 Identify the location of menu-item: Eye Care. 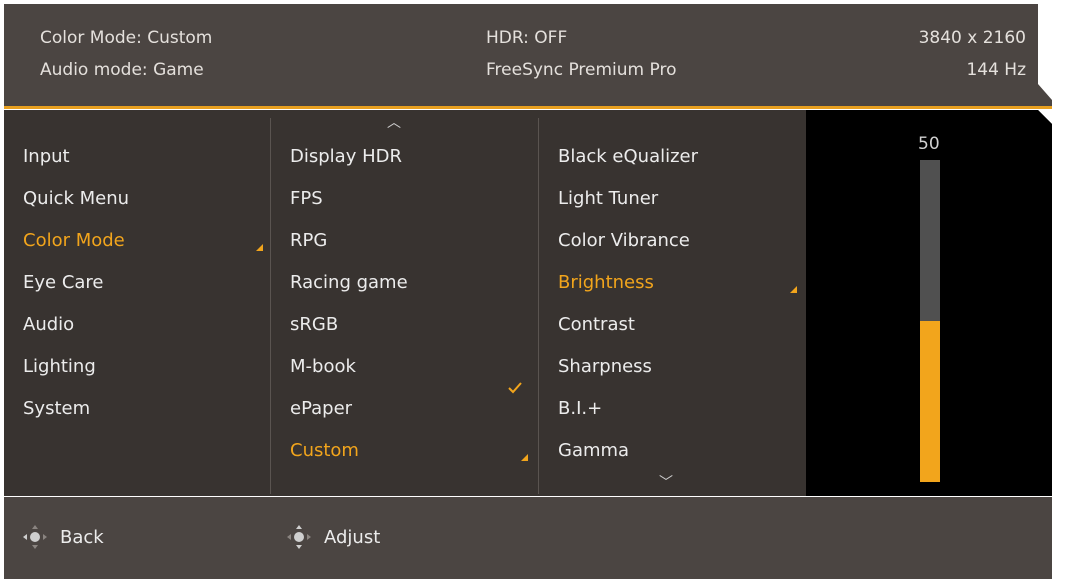
(63, 282).